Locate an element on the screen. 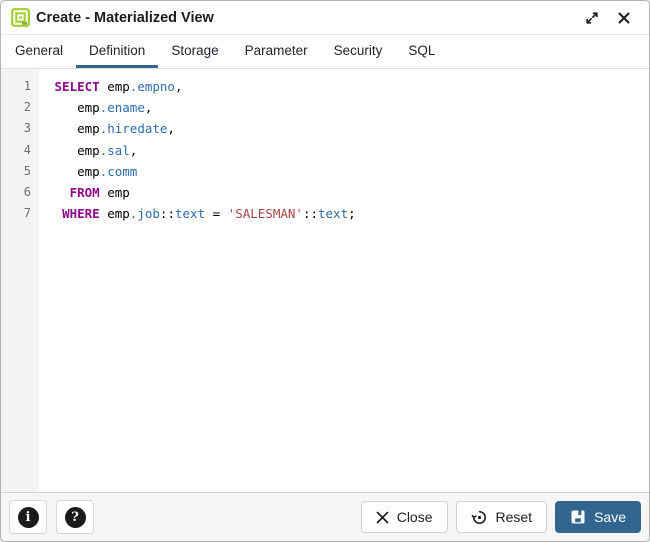  reset-icon is located at coordinates (479, 517).